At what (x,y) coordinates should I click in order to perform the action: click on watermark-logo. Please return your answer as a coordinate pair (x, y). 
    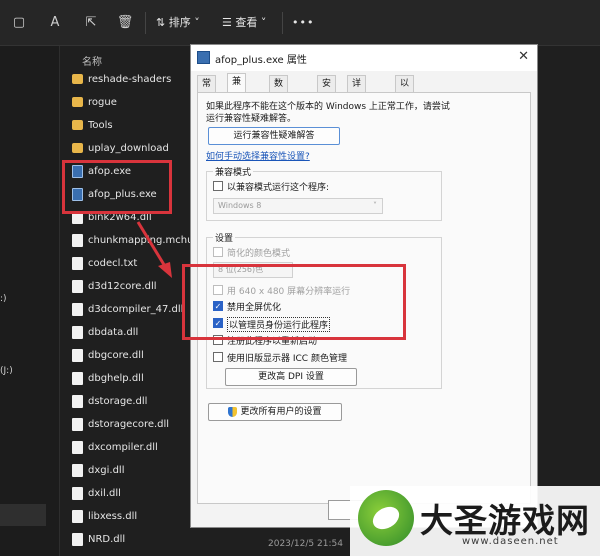
    Looking at the image, I should click on (386, 518).